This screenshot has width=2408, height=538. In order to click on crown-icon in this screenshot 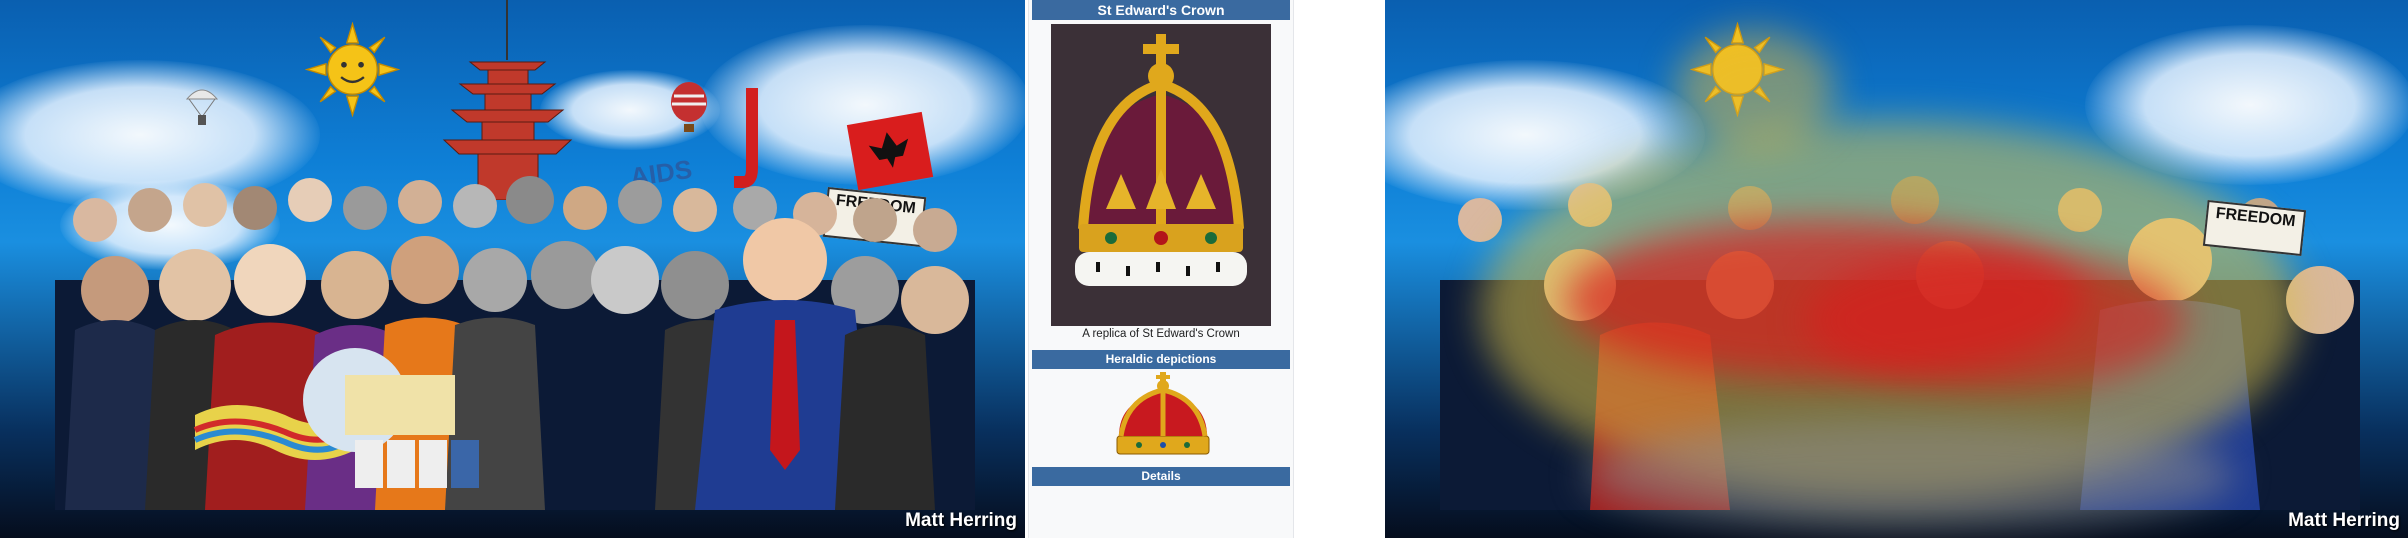, I will do `click(1161, 175)`.